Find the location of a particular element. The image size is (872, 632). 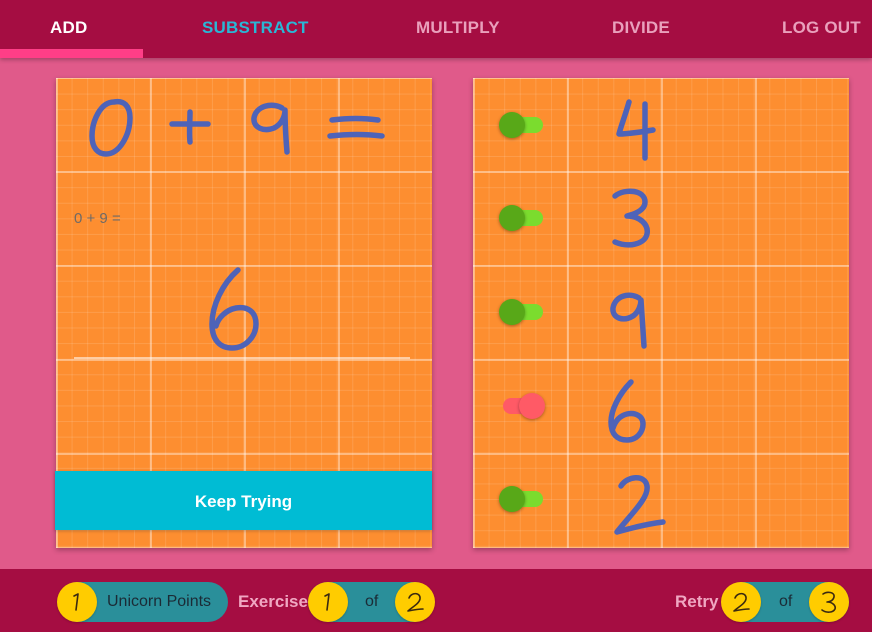

retry-of-label: of is located at coordinates (786, 601).